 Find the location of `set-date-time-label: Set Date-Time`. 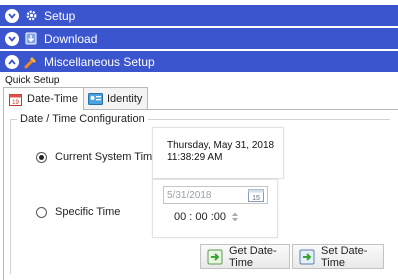

set-date-time-label: Set Date-Time is located at coordinates (344, 256).